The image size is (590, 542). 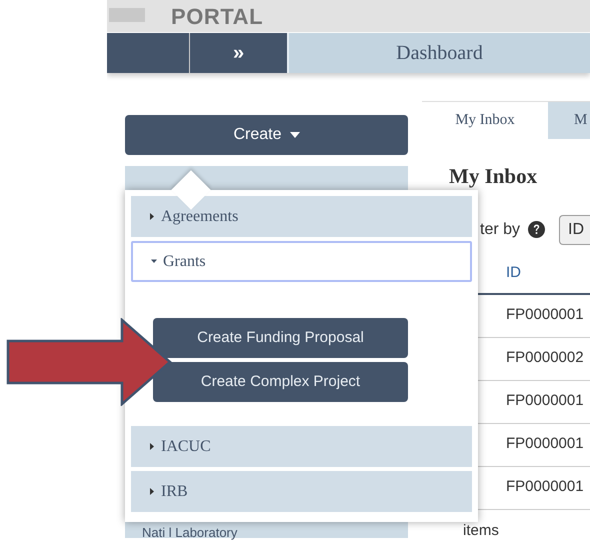 I want to click on logo-icon, so click(x=127, y=15).